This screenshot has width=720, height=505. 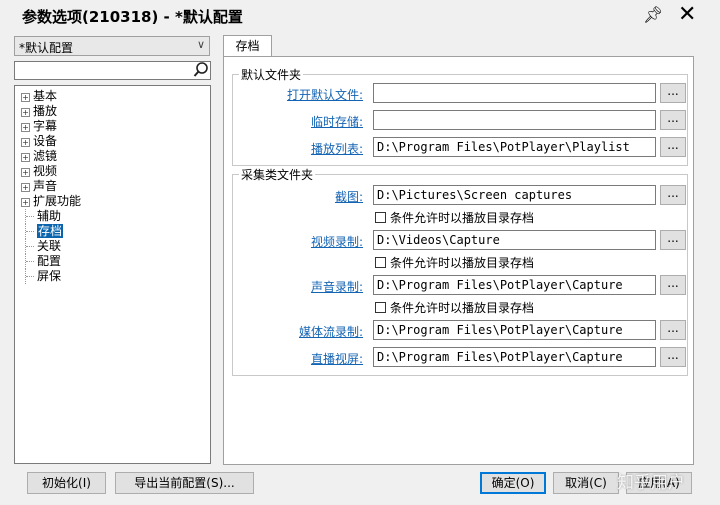 I want to click on pin-icon: 📌︎, so click(x=653, y=14).